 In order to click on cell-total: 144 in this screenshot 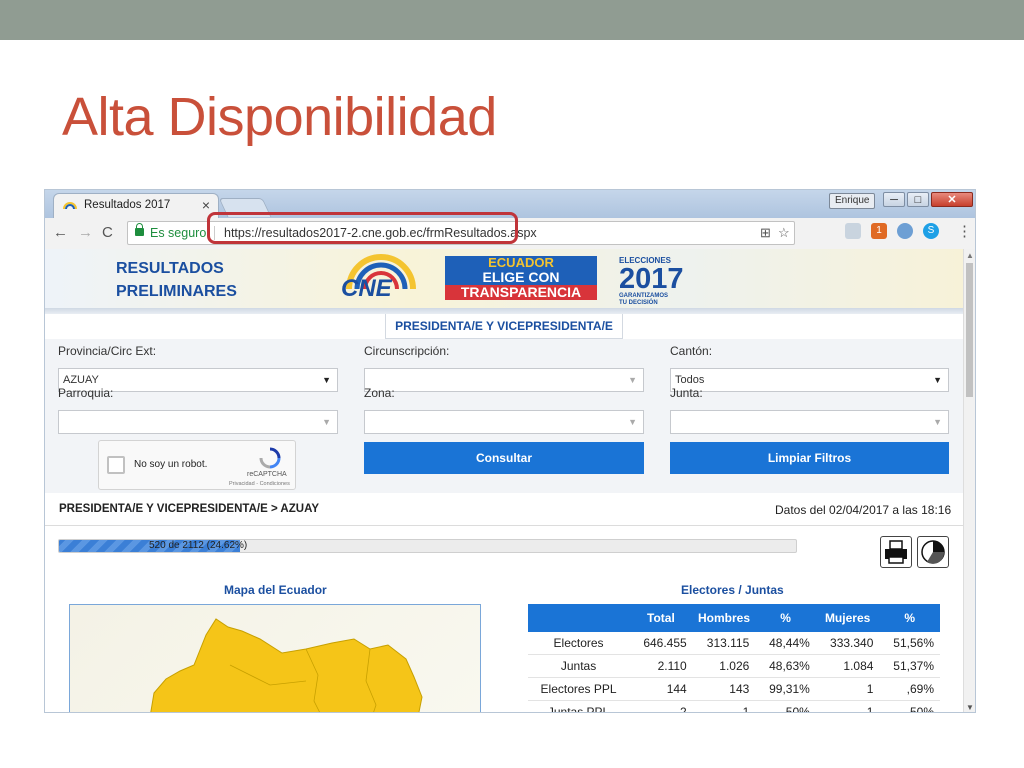, I will do `click(661, 689)`.